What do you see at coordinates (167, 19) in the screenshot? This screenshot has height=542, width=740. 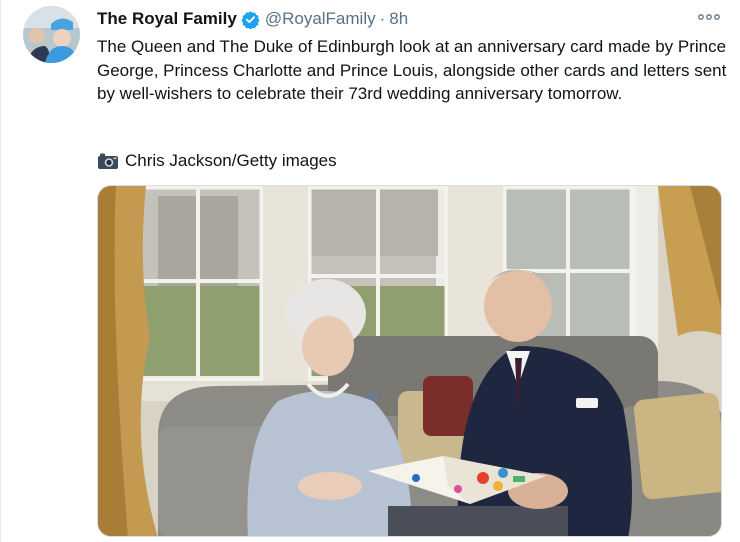 I see `author-name: The Royal Family` at bounding box center [167, 19].